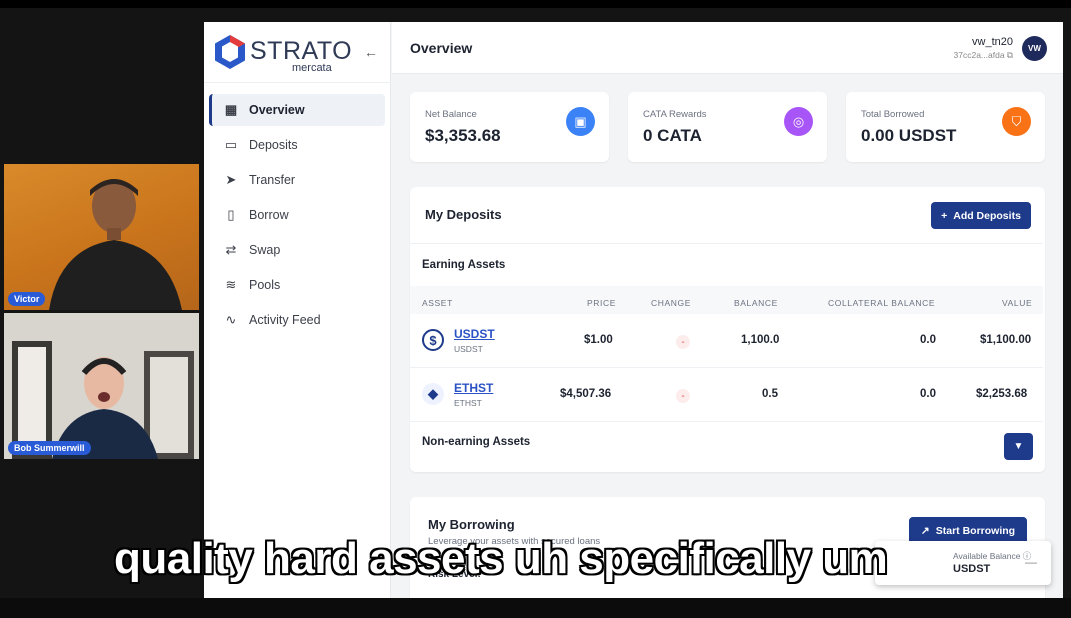 Image resolution: width=1071 pixels, height=618 pixels. What do you see at coordinates (437, 303) in the screenshot?
I see `column-header: ASSET` at bounding box center [437, 303].